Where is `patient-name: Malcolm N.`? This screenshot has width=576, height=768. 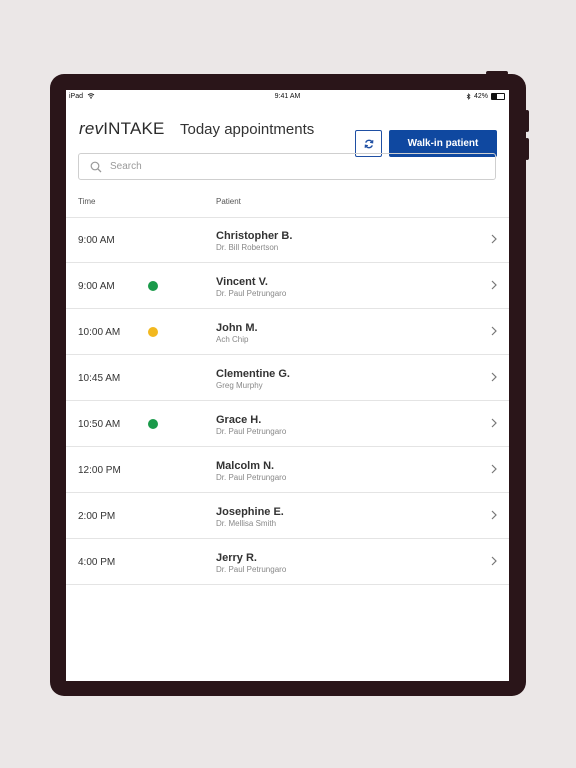 patient-name: Malcolm N. is located at coordinates (245, 466).